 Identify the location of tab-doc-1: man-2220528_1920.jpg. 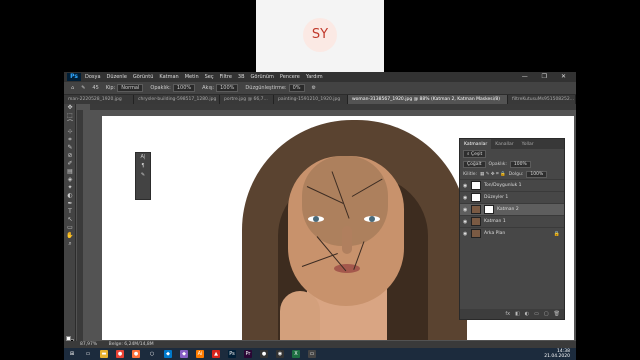
(99, 99).